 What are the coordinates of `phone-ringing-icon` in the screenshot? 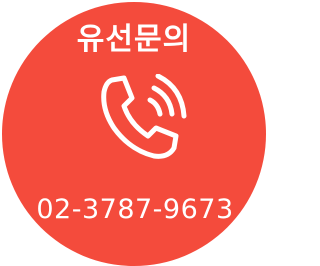 It's located at (144, 116).